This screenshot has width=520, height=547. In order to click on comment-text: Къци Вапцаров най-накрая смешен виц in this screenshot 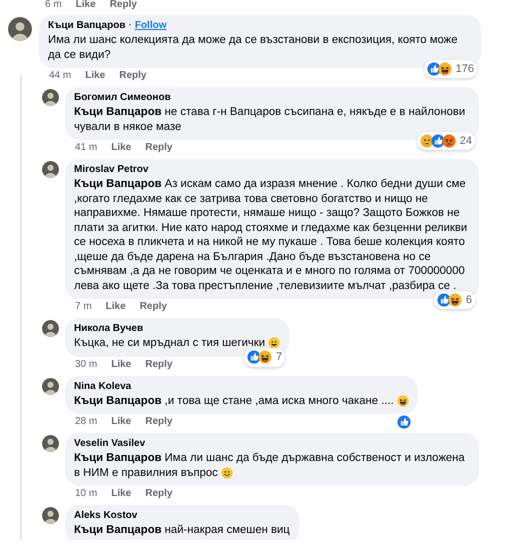, I will do `click(182, 530)`.